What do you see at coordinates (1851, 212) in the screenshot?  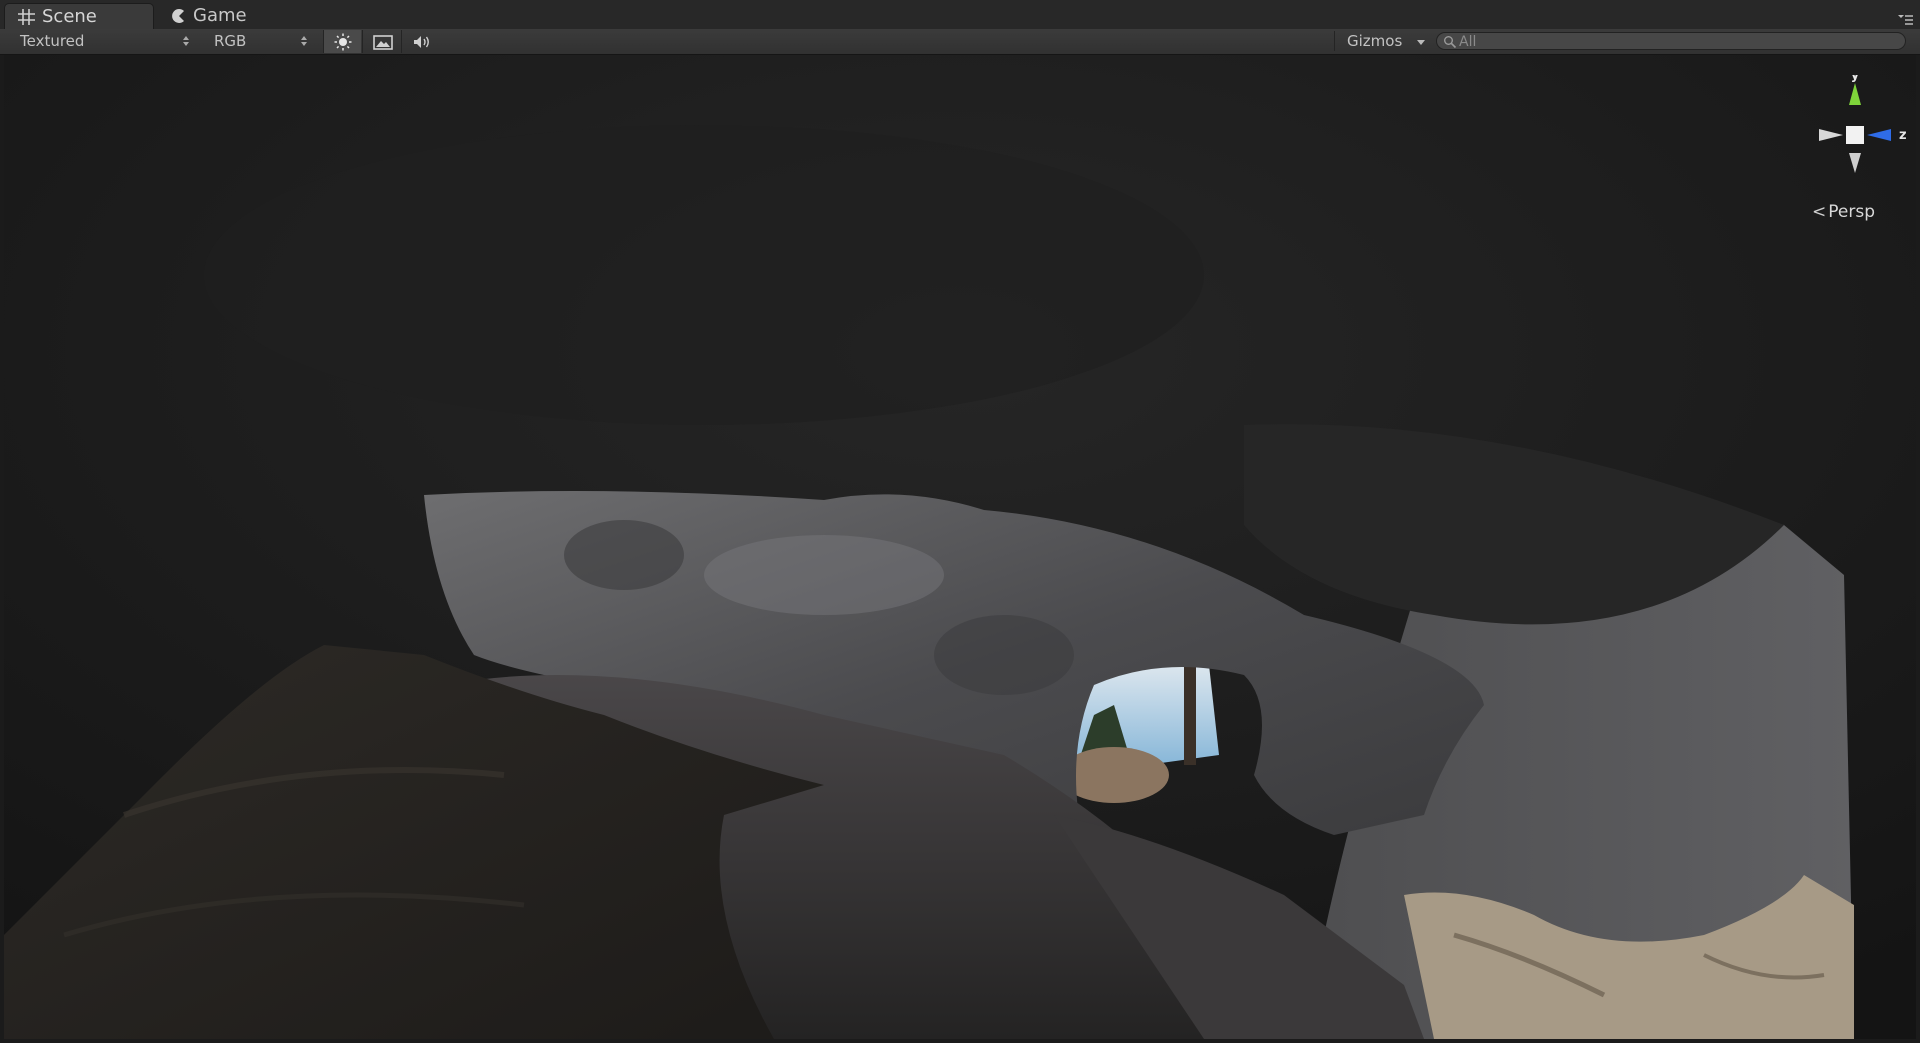 I see `projection-label: Persp` at bounding box center [1851, 212].